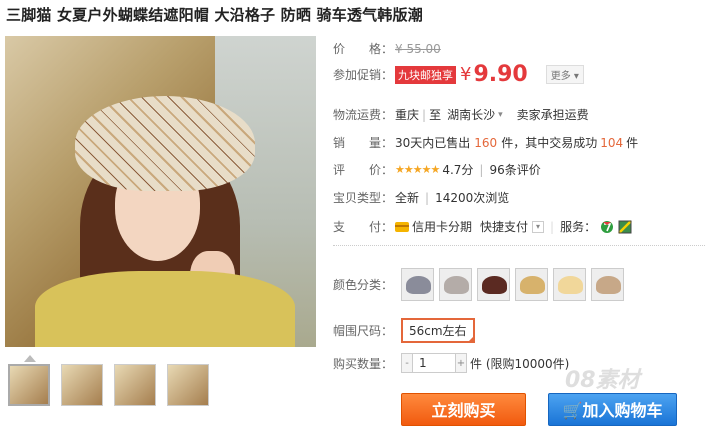 This screenshot has height=435, width=708. I want to click on buy-now-button: 立刻购买, so click(463, 409).